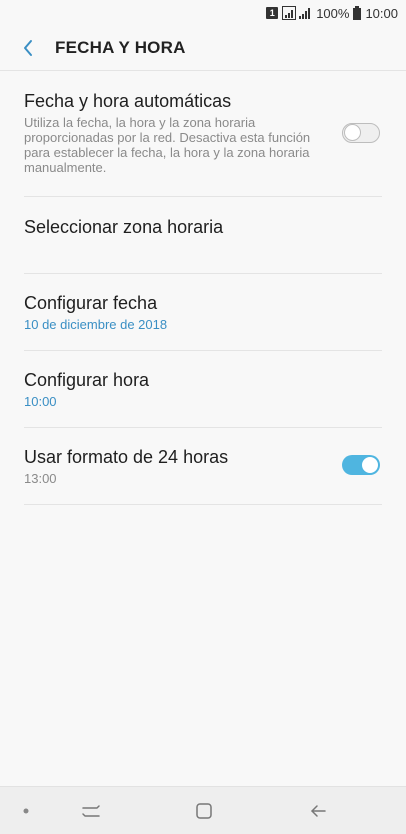 The height and width of the screenshot is (834, 406). What do you see at coordinates (203, 48) in the screenshot?
I see `app-header: FECHA Y HORA` at bounding box center [203, 48].